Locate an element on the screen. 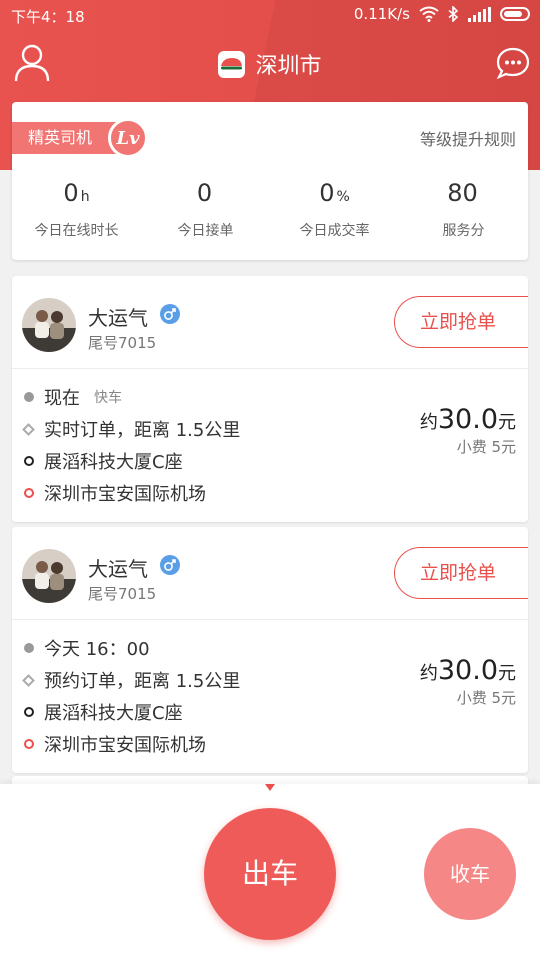  elite-driver-tag: 精英司机 is located at coordinates (67, 138).